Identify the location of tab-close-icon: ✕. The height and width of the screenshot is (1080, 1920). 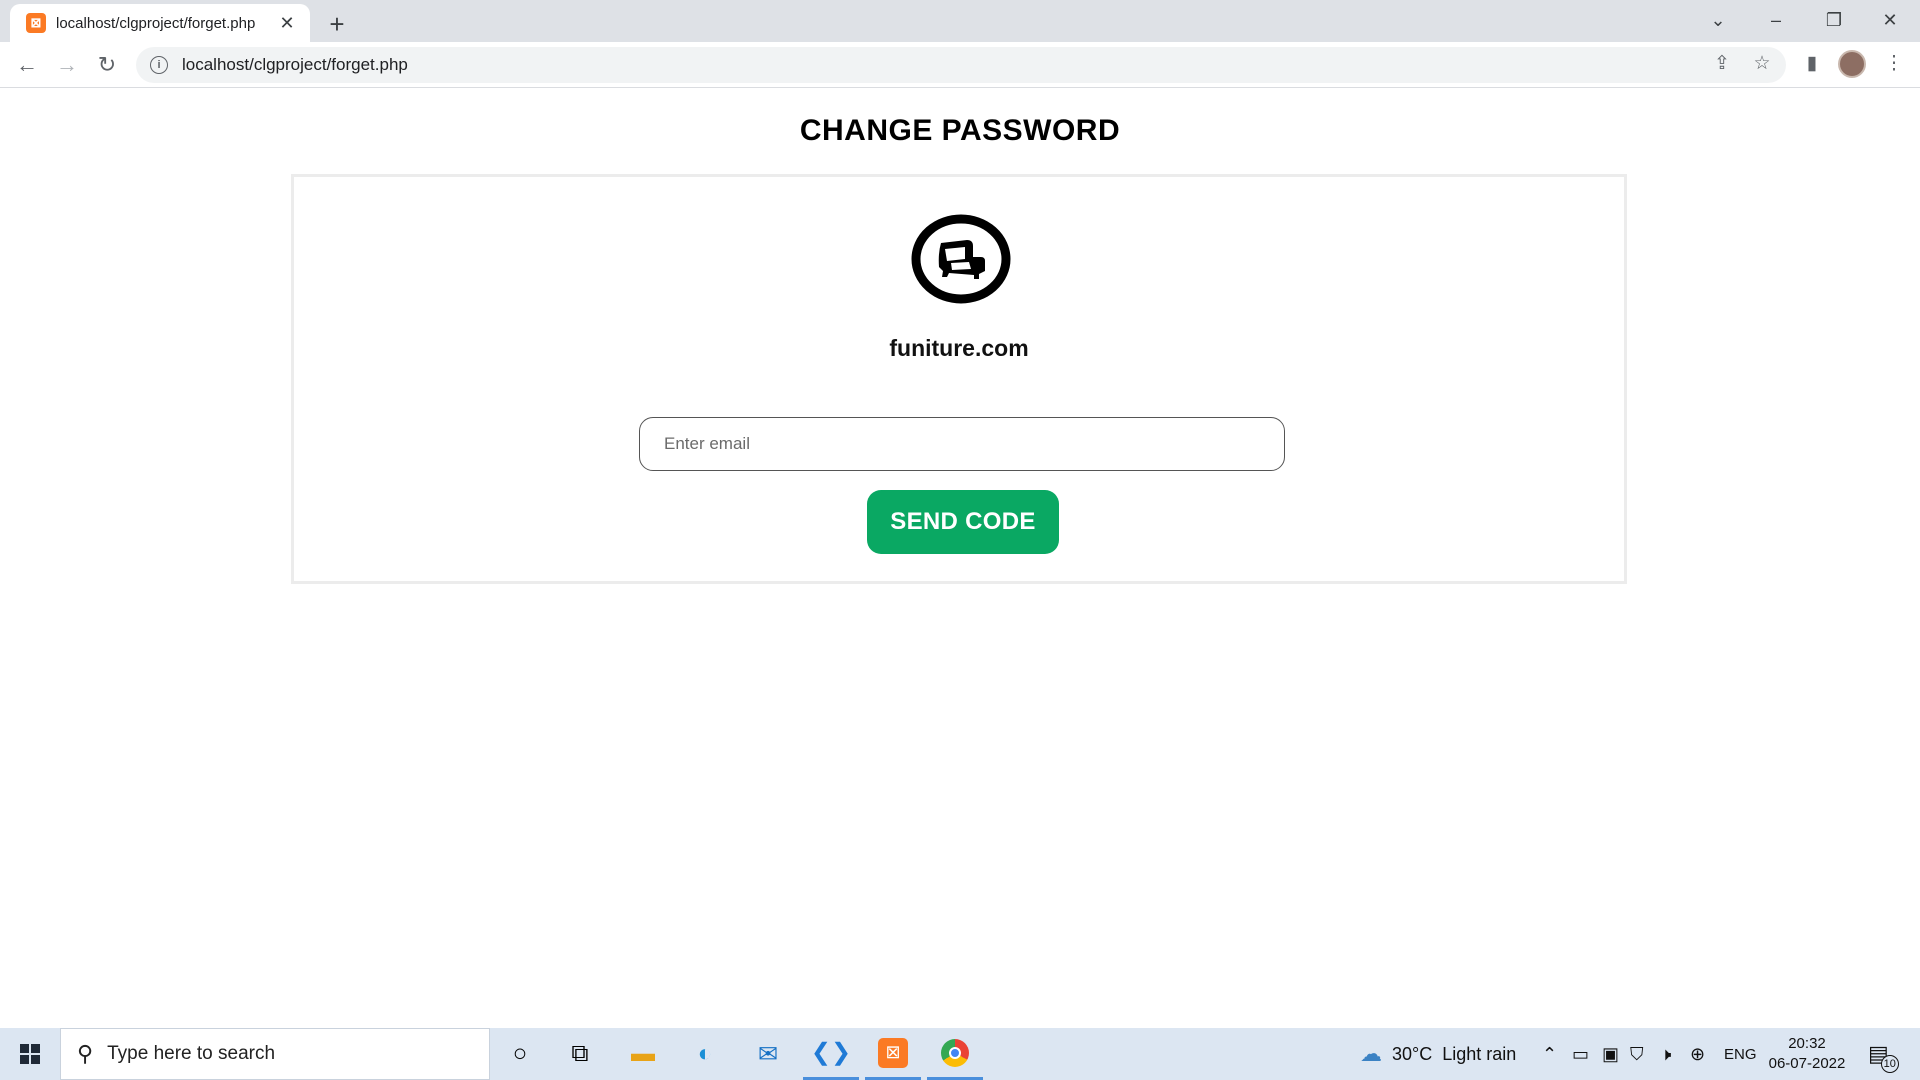
(287, 23).